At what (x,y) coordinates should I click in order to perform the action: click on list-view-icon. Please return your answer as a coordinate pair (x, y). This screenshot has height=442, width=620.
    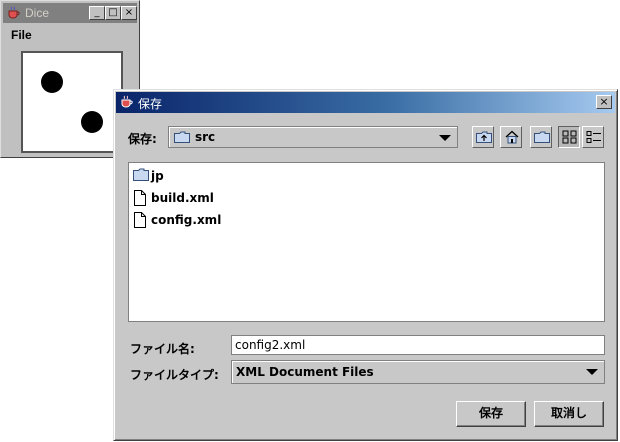
    Looking at the image, I should click on (569, 137).